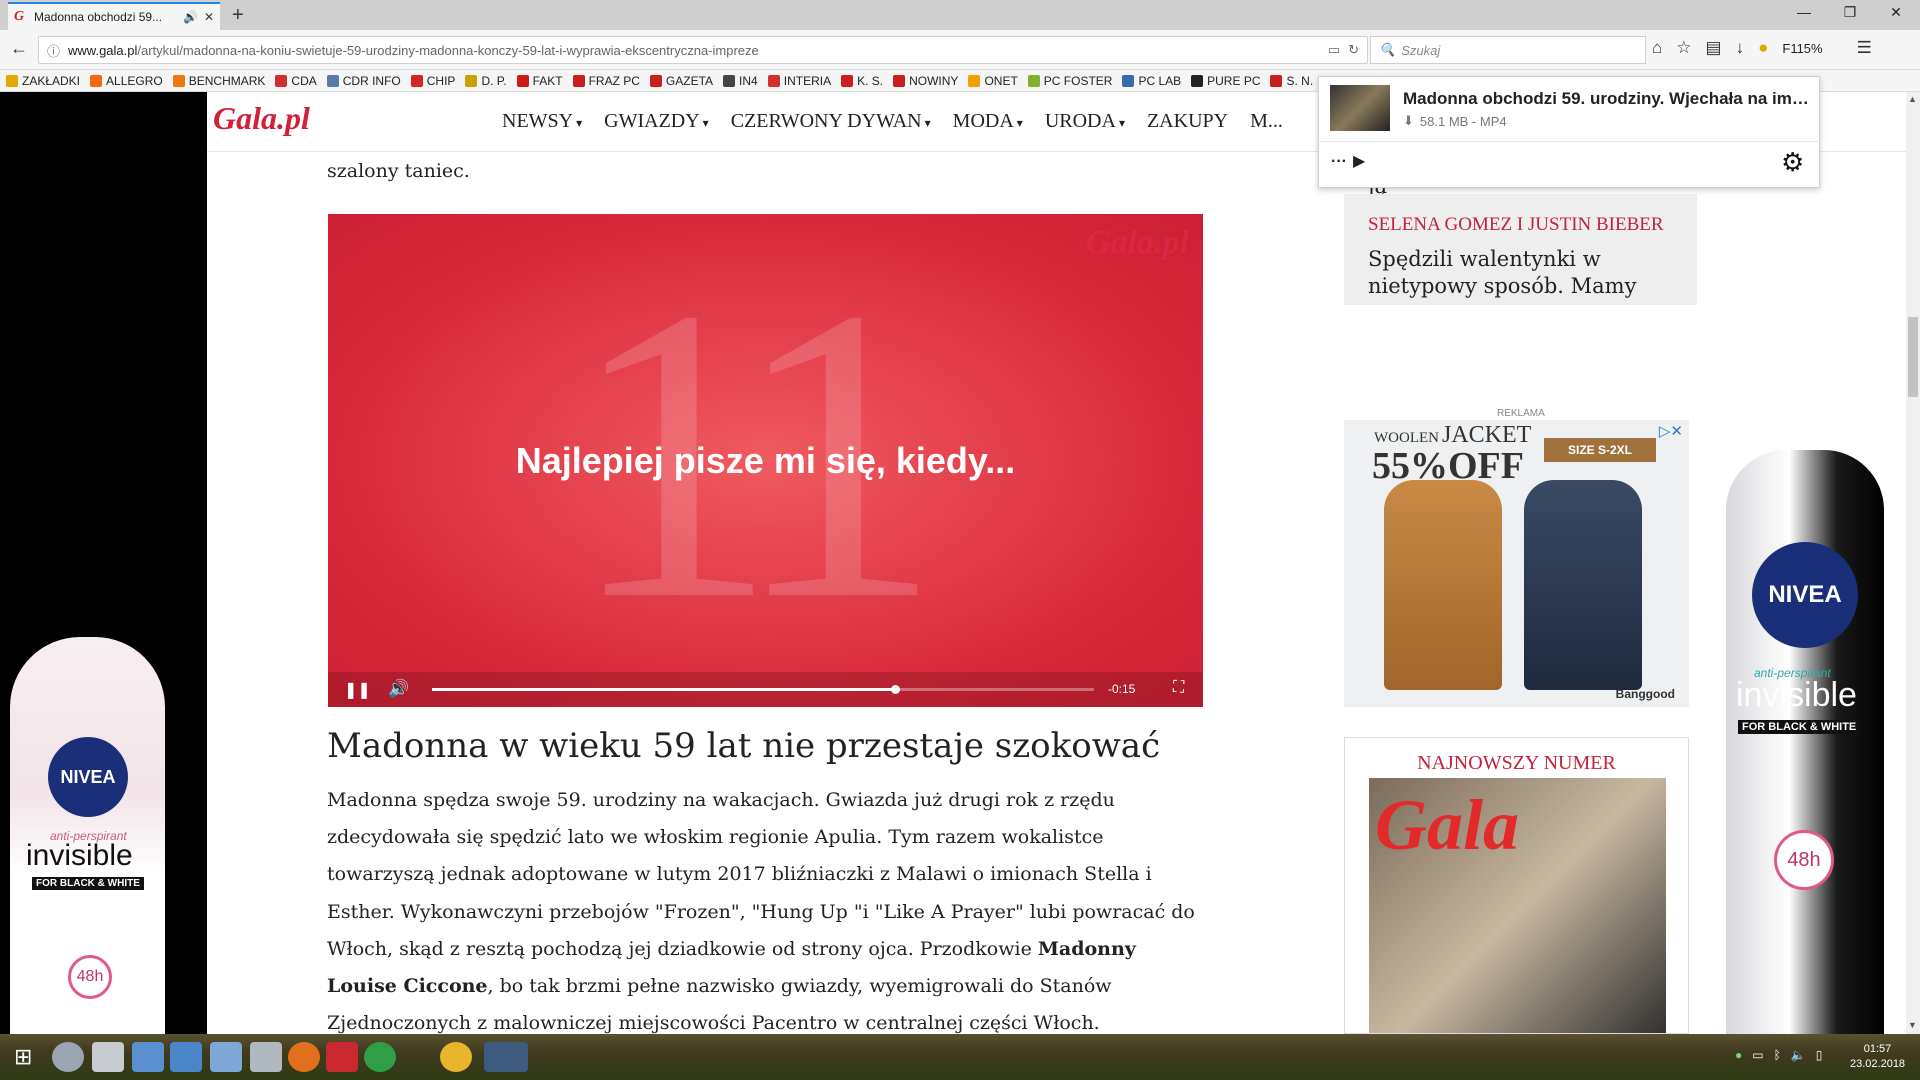 The image size is (1920, 1080). What do you see at coordinates (398, 689) in the screenshot?
I see `volume-icon: 🔊` at bounding box center [398, 689].